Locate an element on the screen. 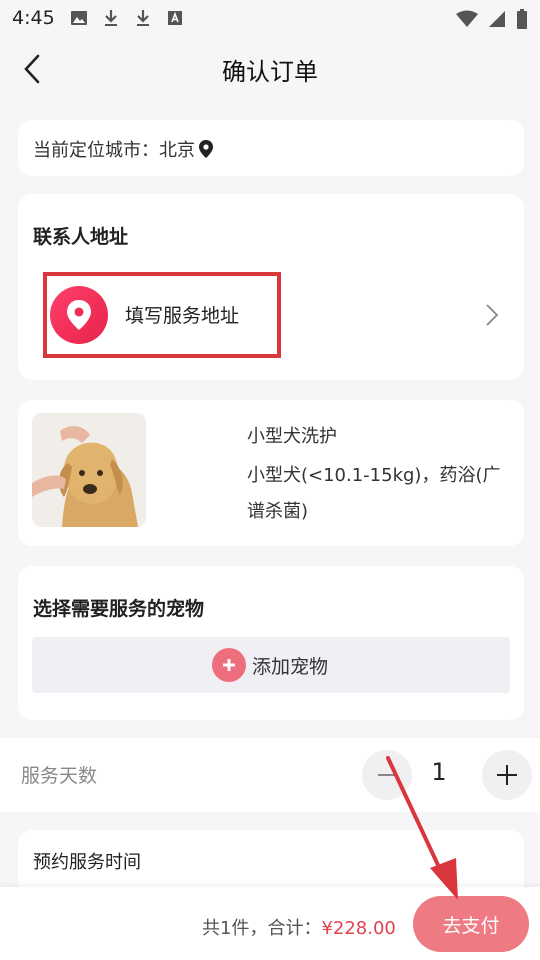  notification-icons is located at coordinates (127, 18).